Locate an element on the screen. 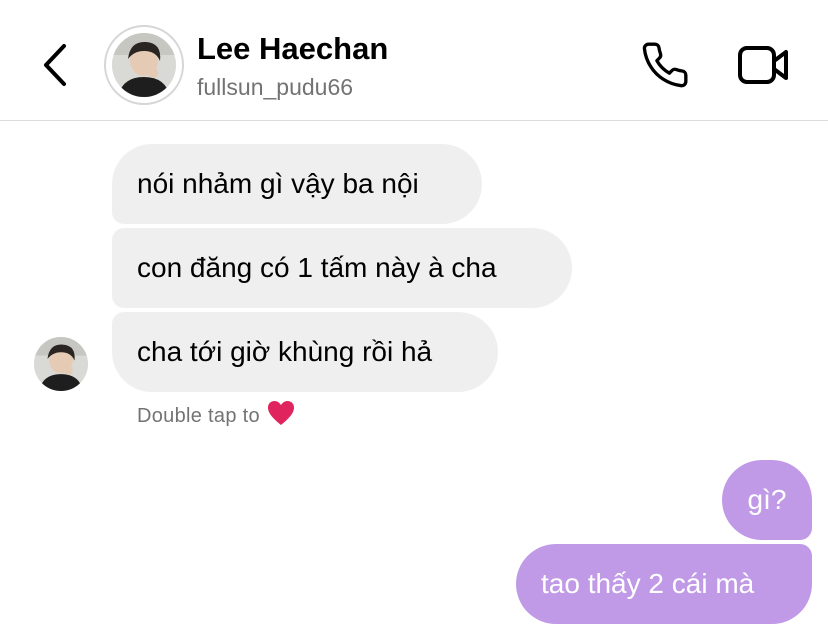 The height and width of the screenshot is (635, 828). message-bubble-received: cha tới giờ khùng rồi hả is located at coordinates (305, 352).